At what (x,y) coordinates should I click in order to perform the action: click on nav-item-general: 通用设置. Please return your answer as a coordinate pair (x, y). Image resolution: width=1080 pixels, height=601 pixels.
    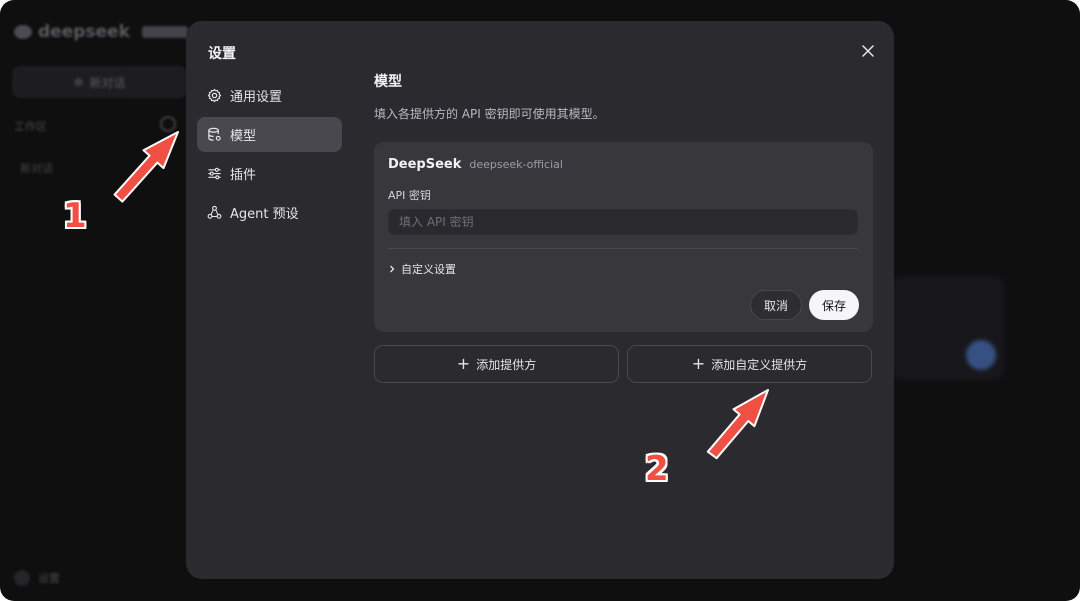
    Looking at the image, I should click on (269, 95).